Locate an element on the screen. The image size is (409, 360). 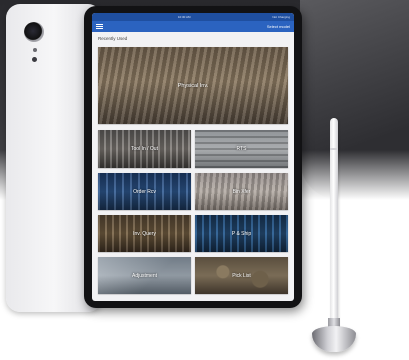
tile-label: Physical Inv. is located at coordinates (193, 85).